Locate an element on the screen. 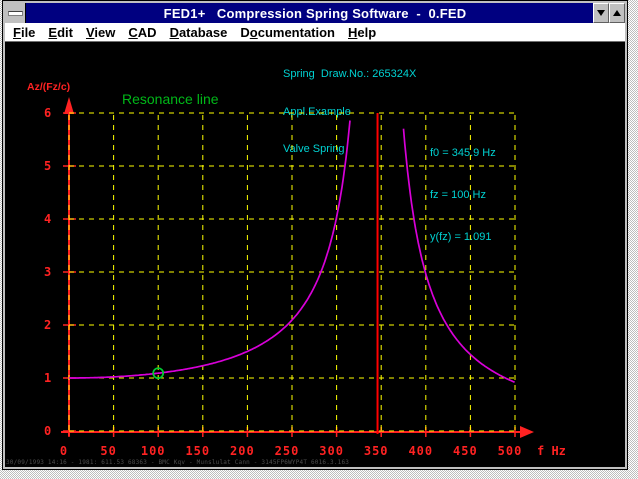 The width and height of the screenshot is (638, 479). window-controls is located at coordinates (609, 13).